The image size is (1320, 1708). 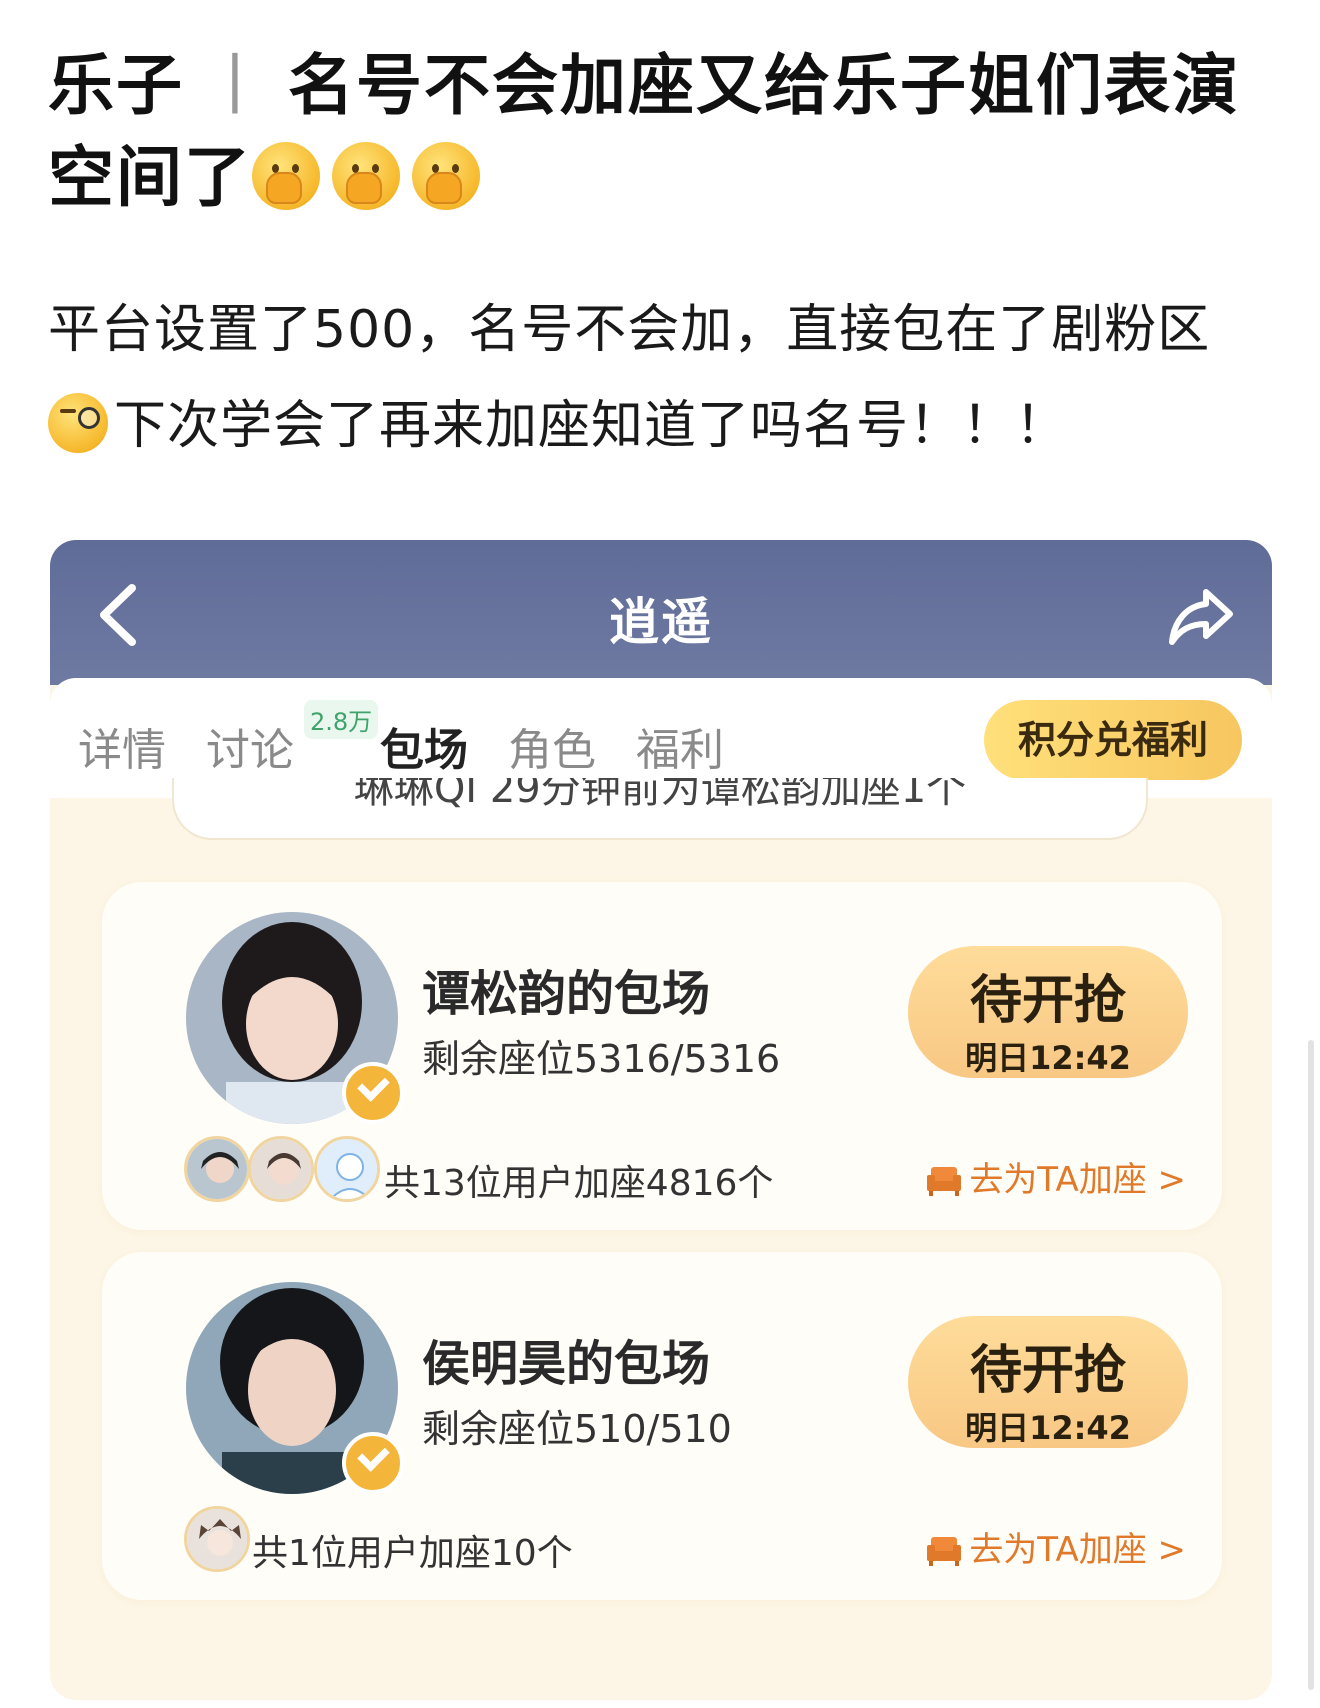 I want to click on monocle-emoji-icon, so click(x=78, y=423).